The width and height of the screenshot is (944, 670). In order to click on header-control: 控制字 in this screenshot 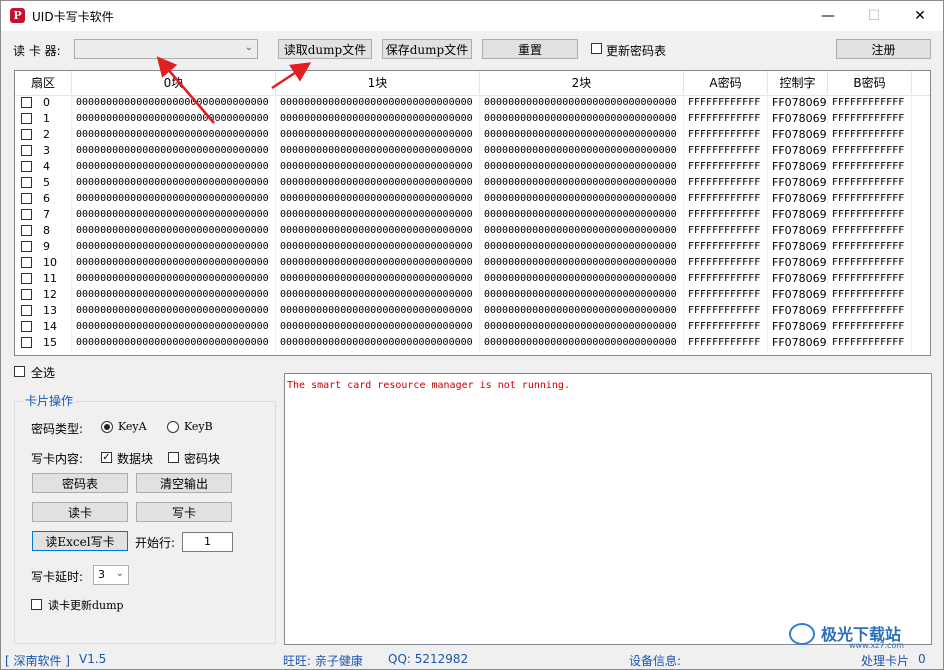, I will do `click(798, 83)`.